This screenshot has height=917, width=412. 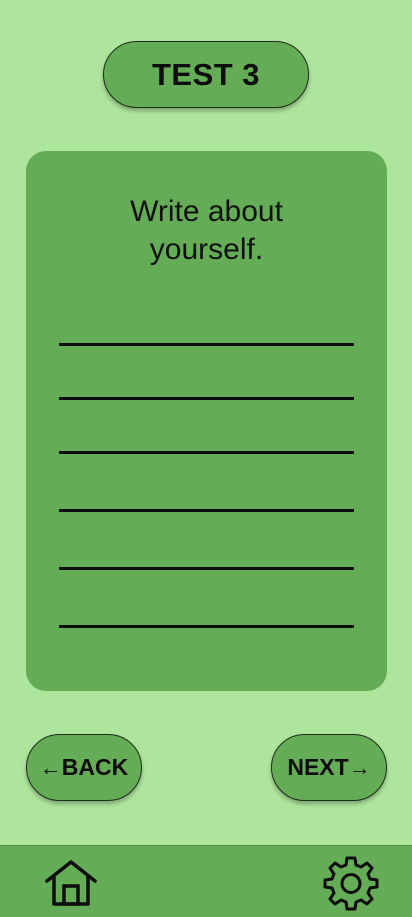 What do you see at coordinates (95, 767) in the screenshot?
I see `back-button-label: BACK` at bounding box center [95, 767].